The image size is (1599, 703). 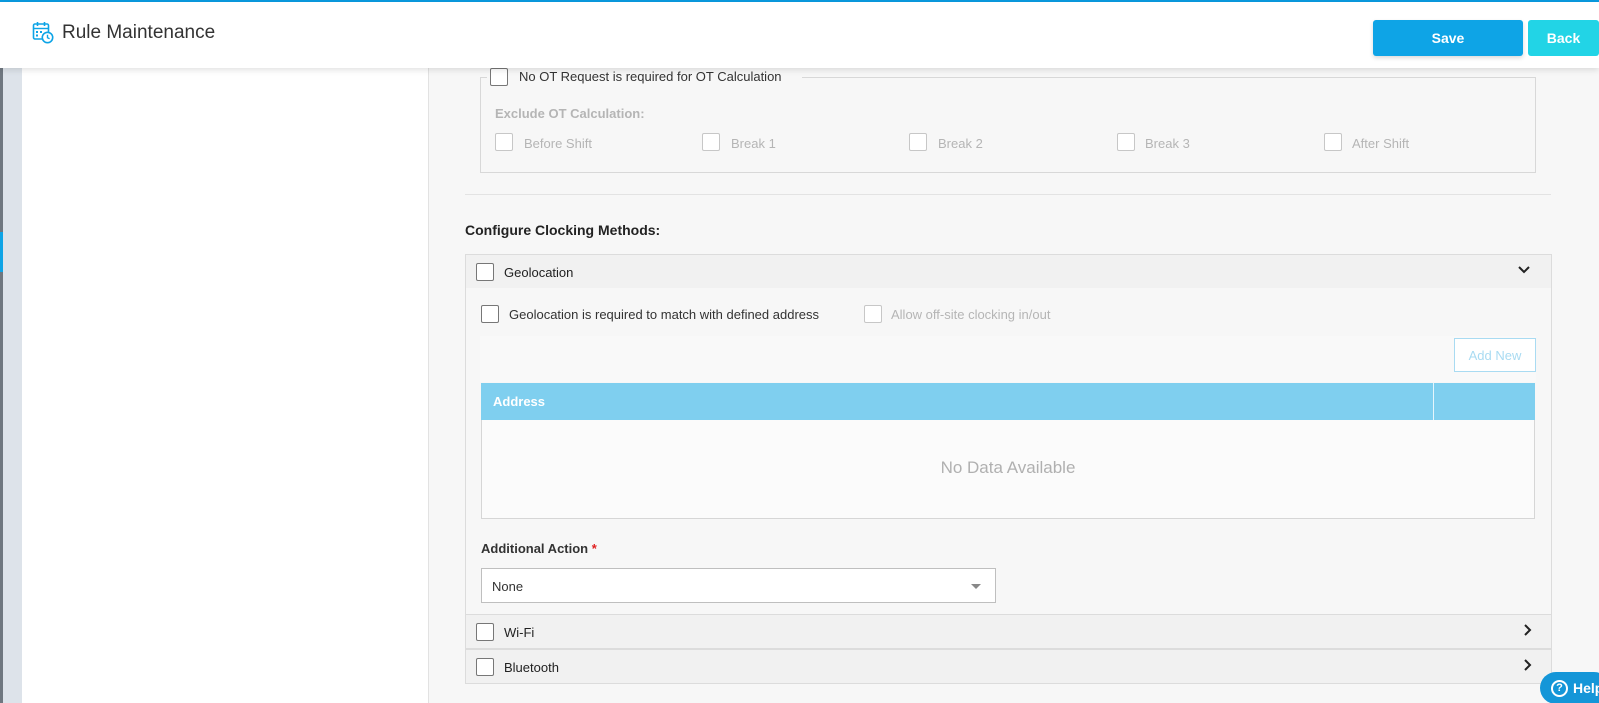 I want to click on page-title: Rule Maintenance, so click(x=139, y=32).